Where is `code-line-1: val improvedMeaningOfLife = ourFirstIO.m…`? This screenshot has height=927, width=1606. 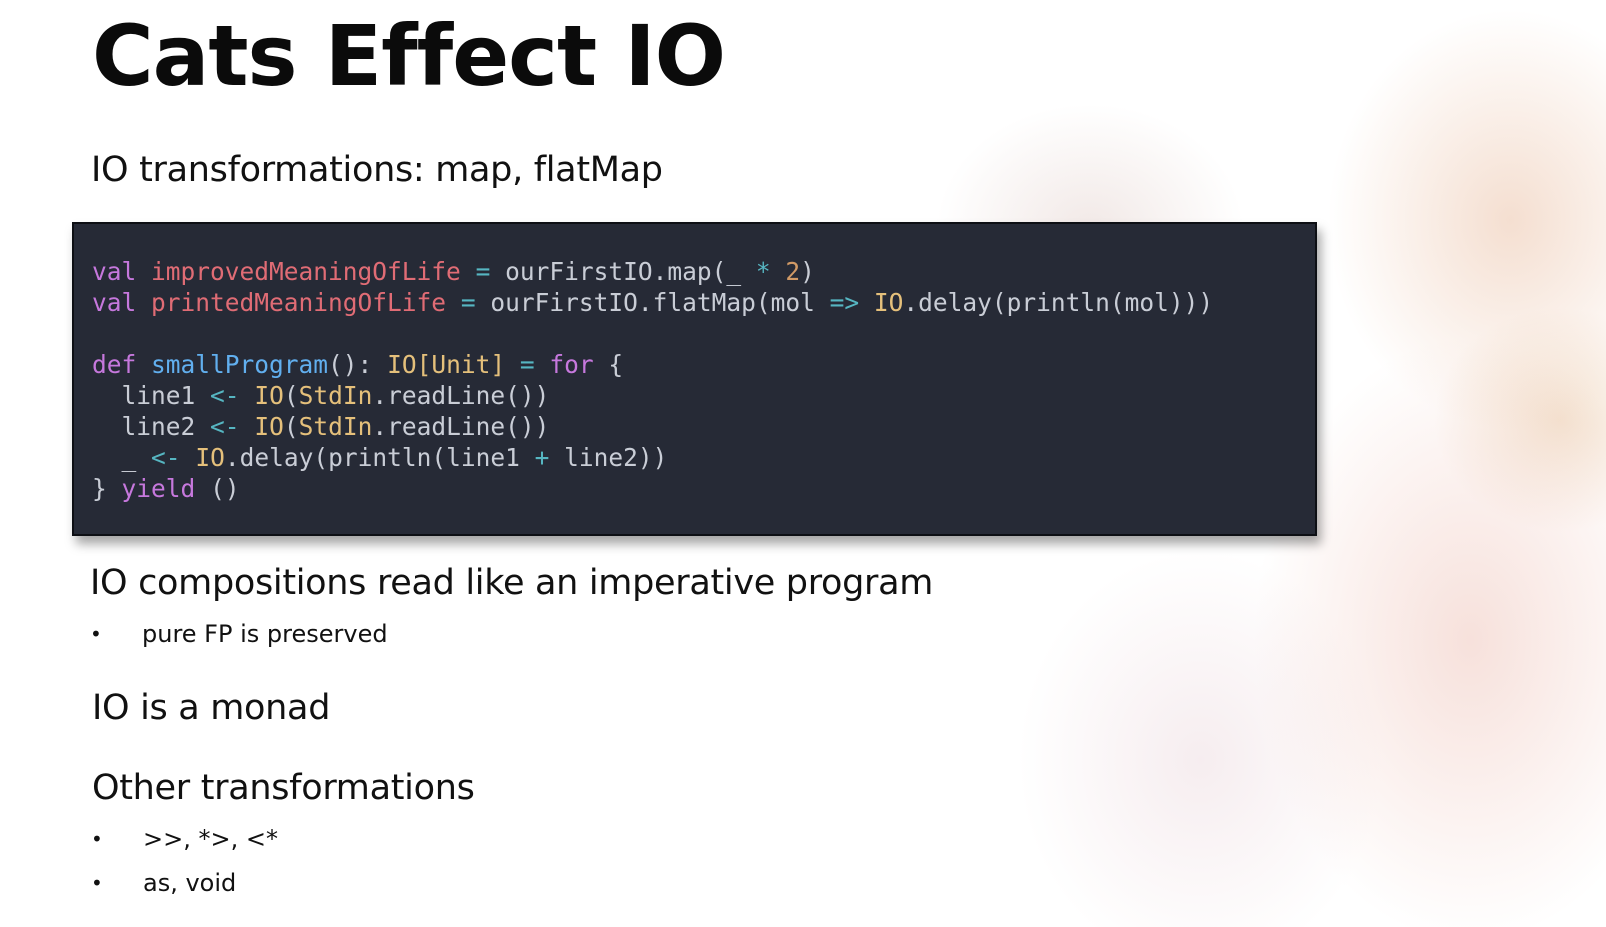
code-line-1: val improvedMeaningOfLife = ourFirstIO.m… is located at coordinates (453, 271).